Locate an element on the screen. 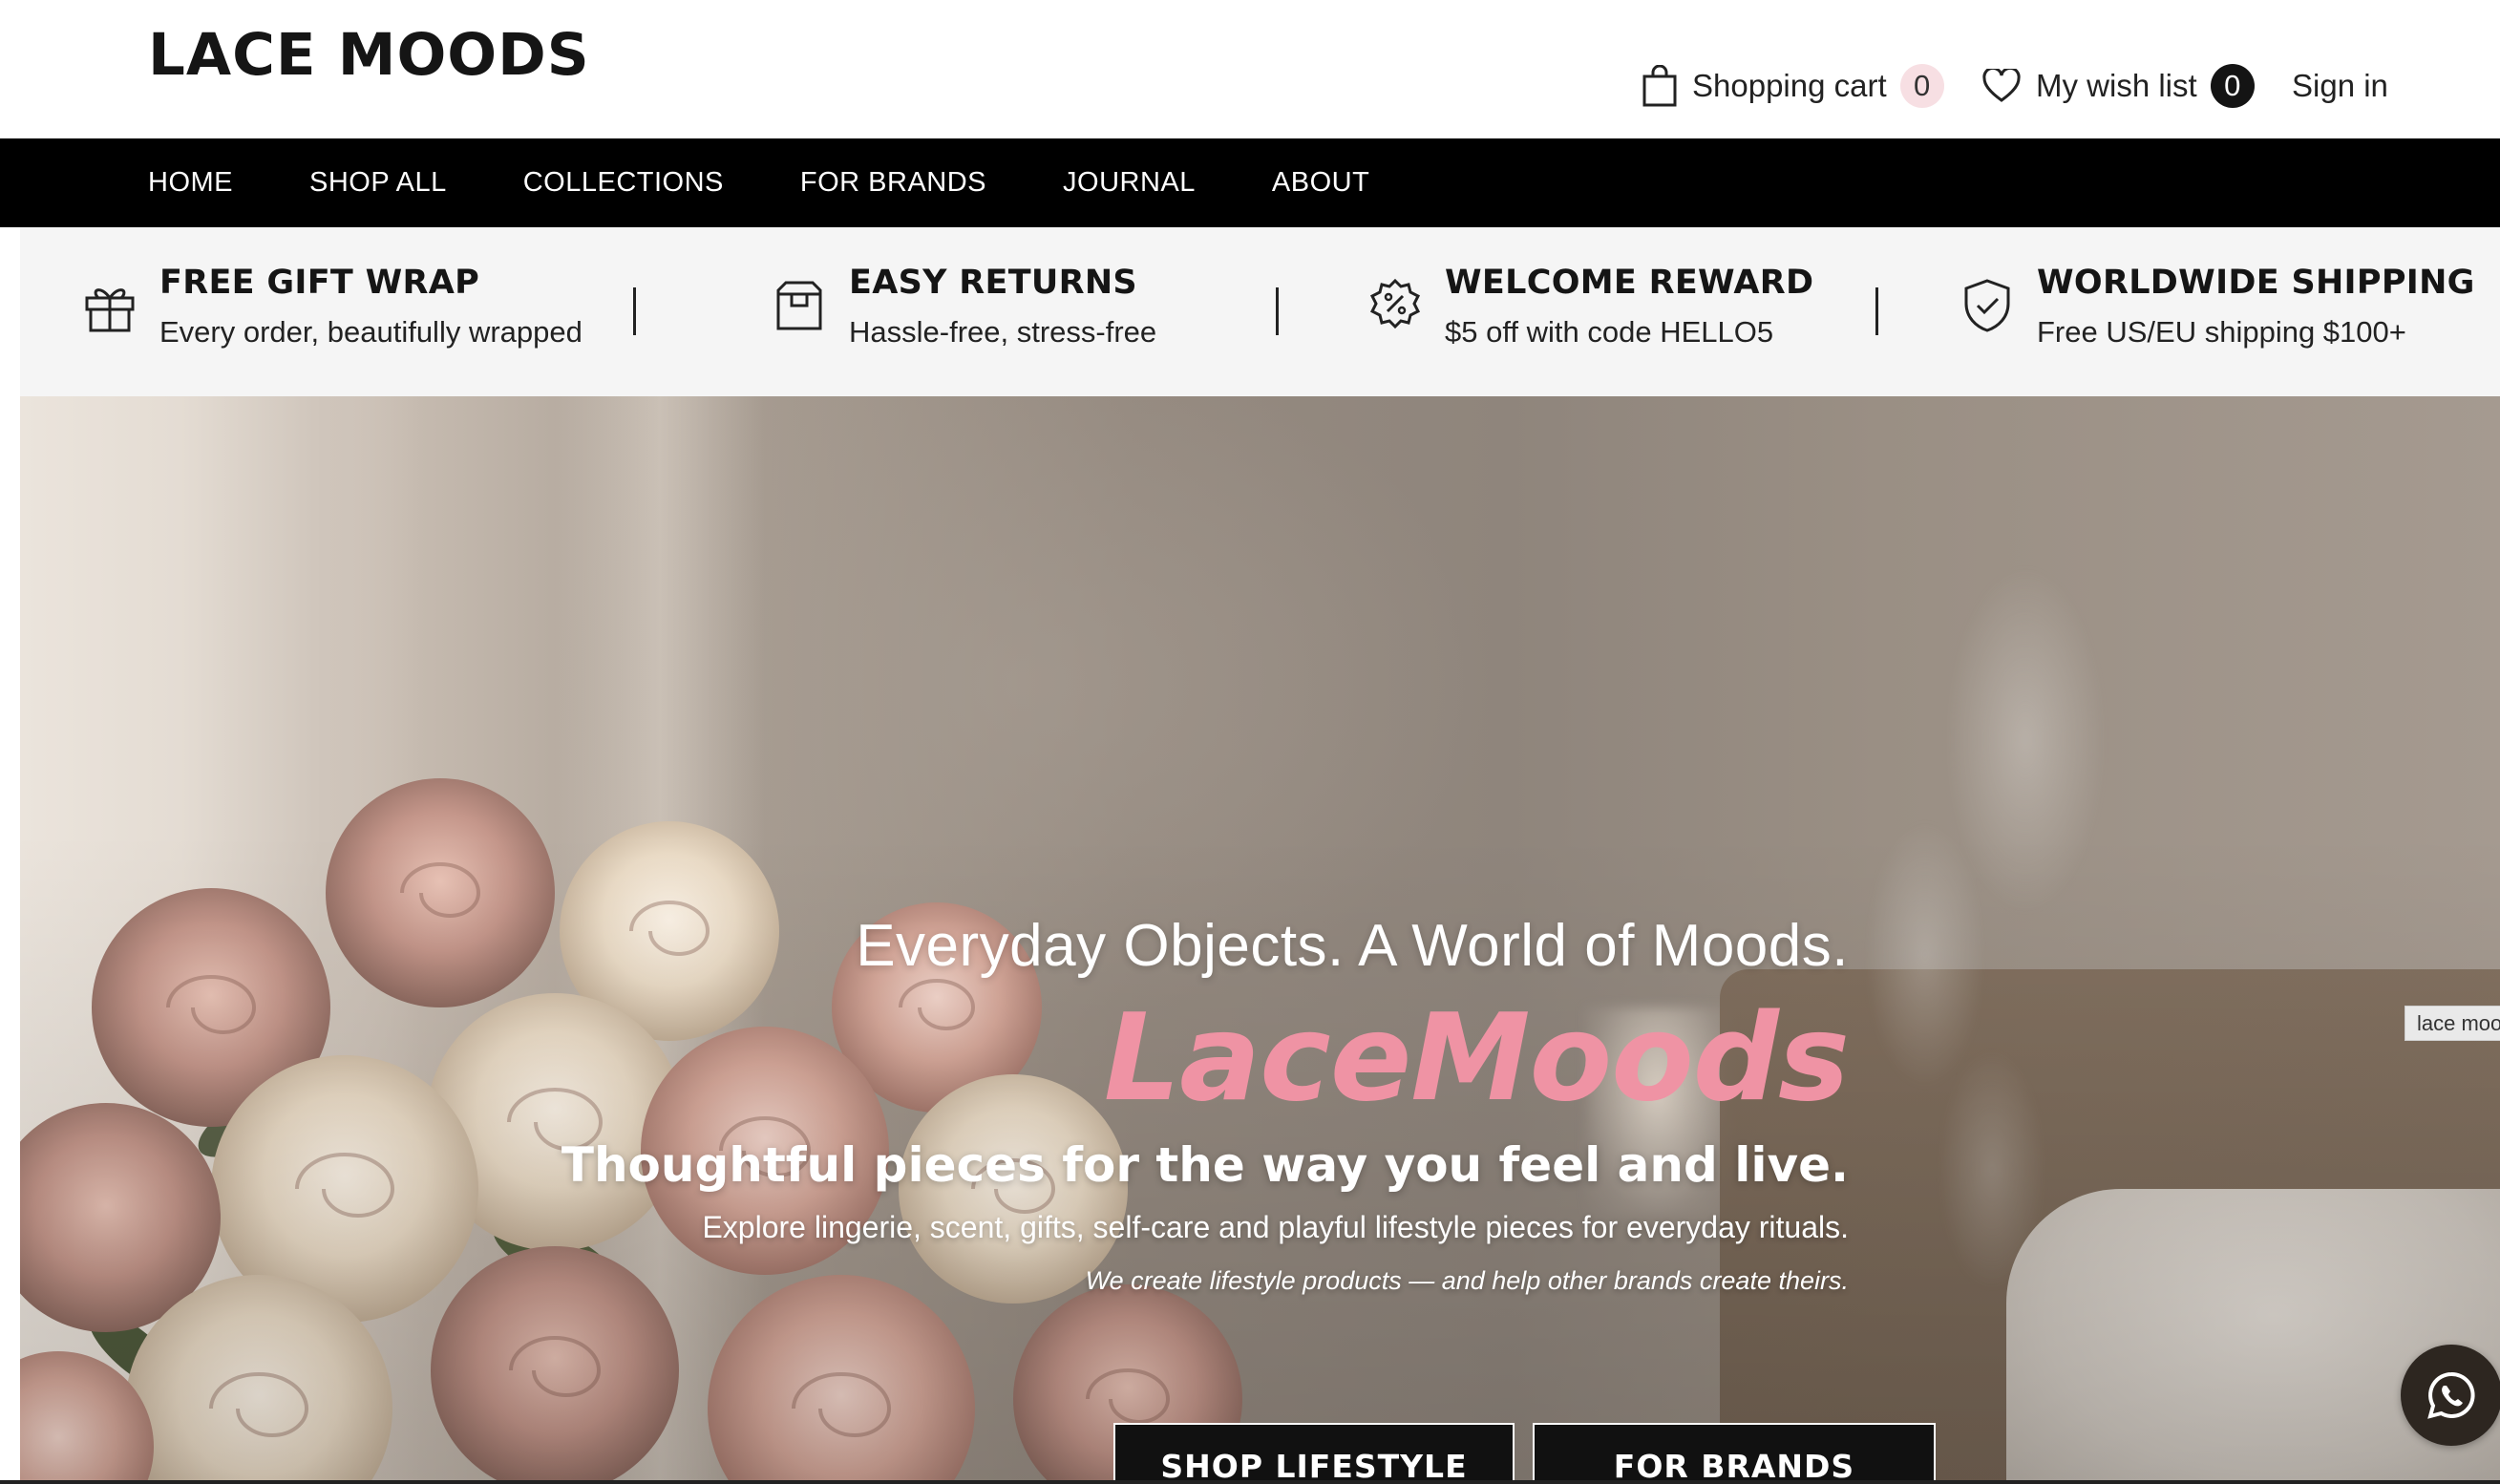 The width and height of the screenshot is (2500, 1484). whatsapp-chat-button is located at coordinates (2450, 1396).